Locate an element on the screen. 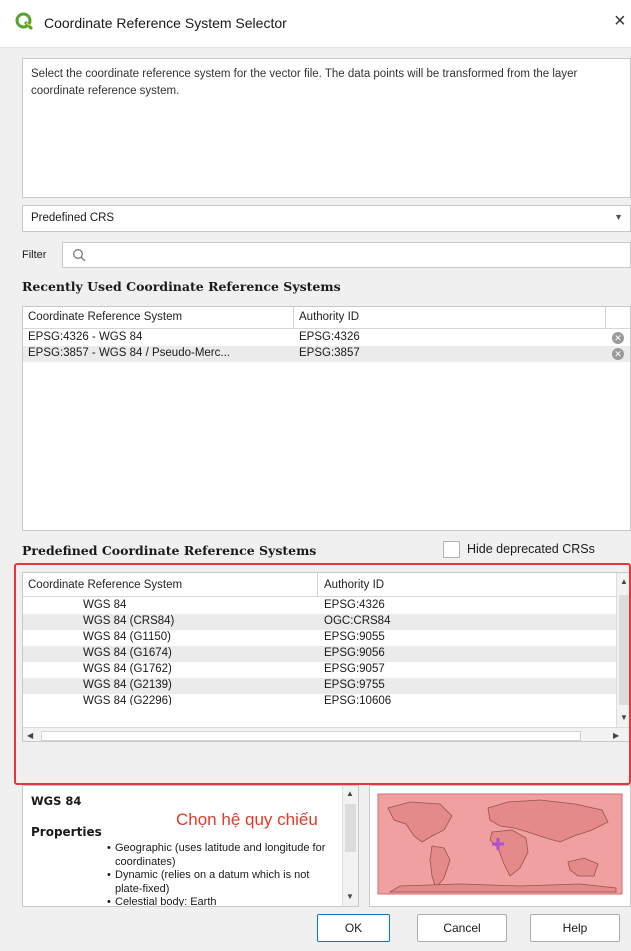  table-row: WGS 84 (G1150) EPSG:9055 is located at coordinates (326, 638).